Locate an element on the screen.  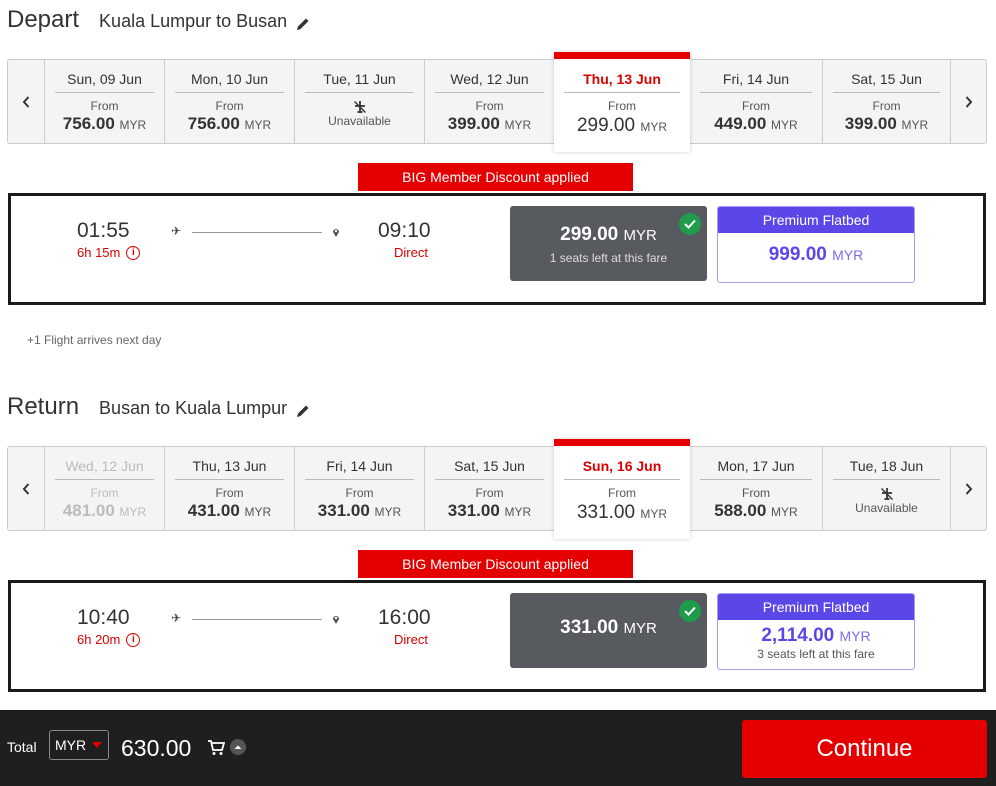
depart-next-dates-button is located at coordinates (968, 101).